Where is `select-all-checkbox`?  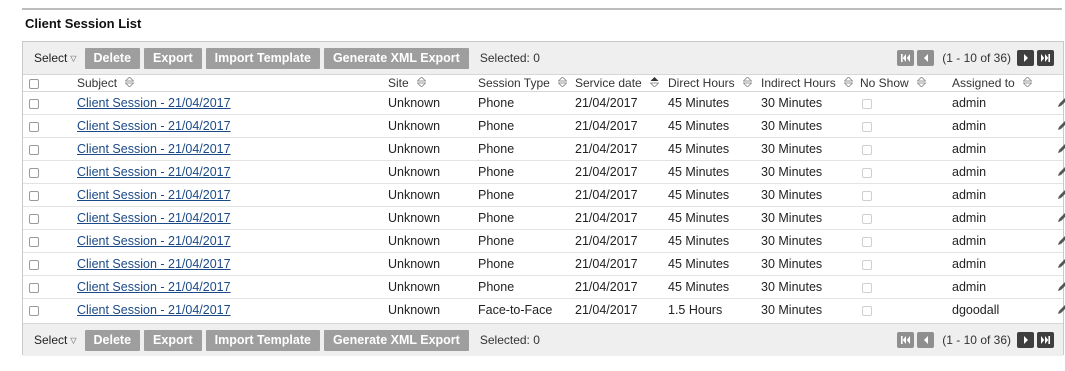
select-all-checkbox is located at coordinates (34, 83).